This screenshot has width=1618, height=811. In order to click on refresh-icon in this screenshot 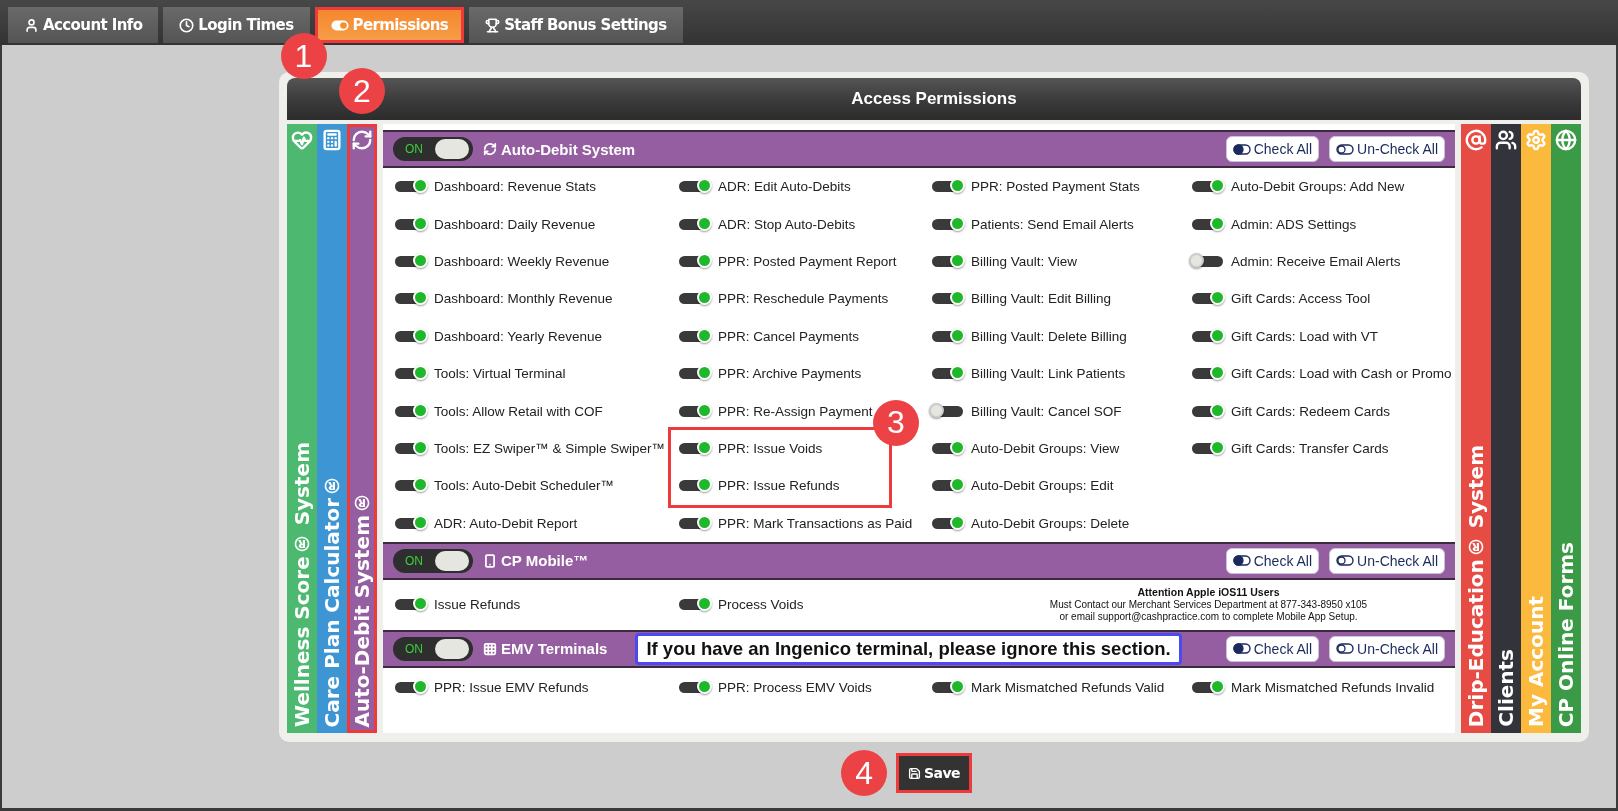, I will do `click(490, 149)`.